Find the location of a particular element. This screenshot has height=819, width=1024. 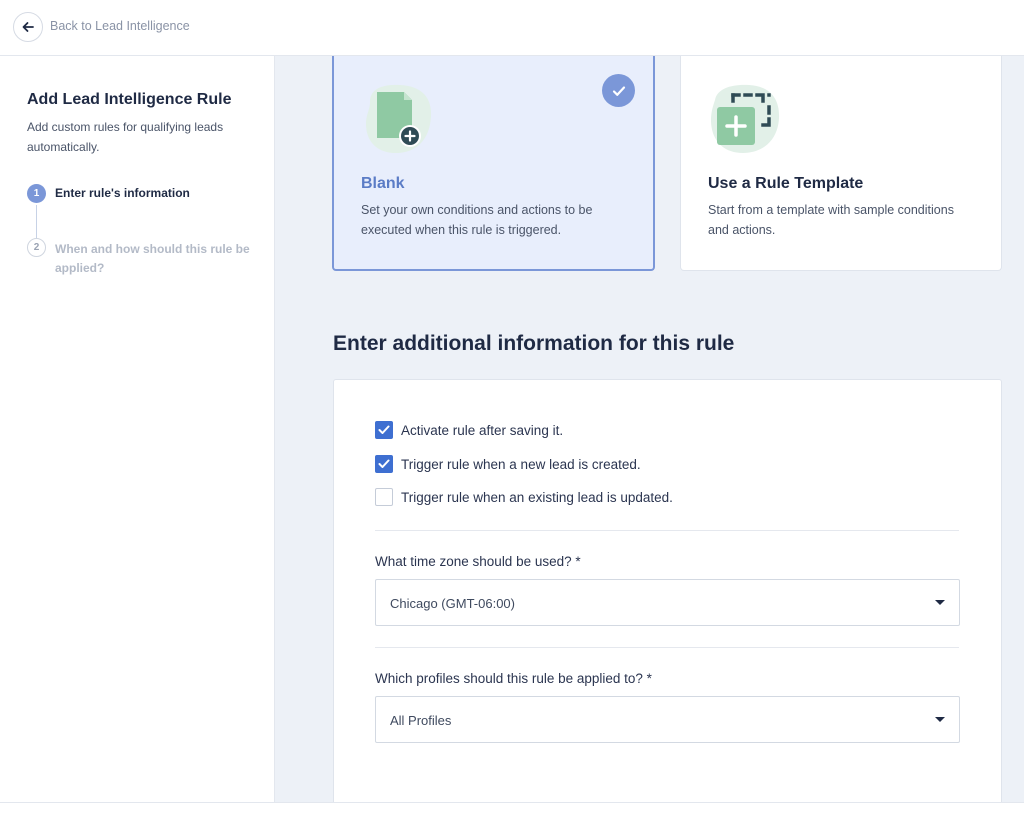

profiles-select: All Profiles is located at coordinates (667, 719).